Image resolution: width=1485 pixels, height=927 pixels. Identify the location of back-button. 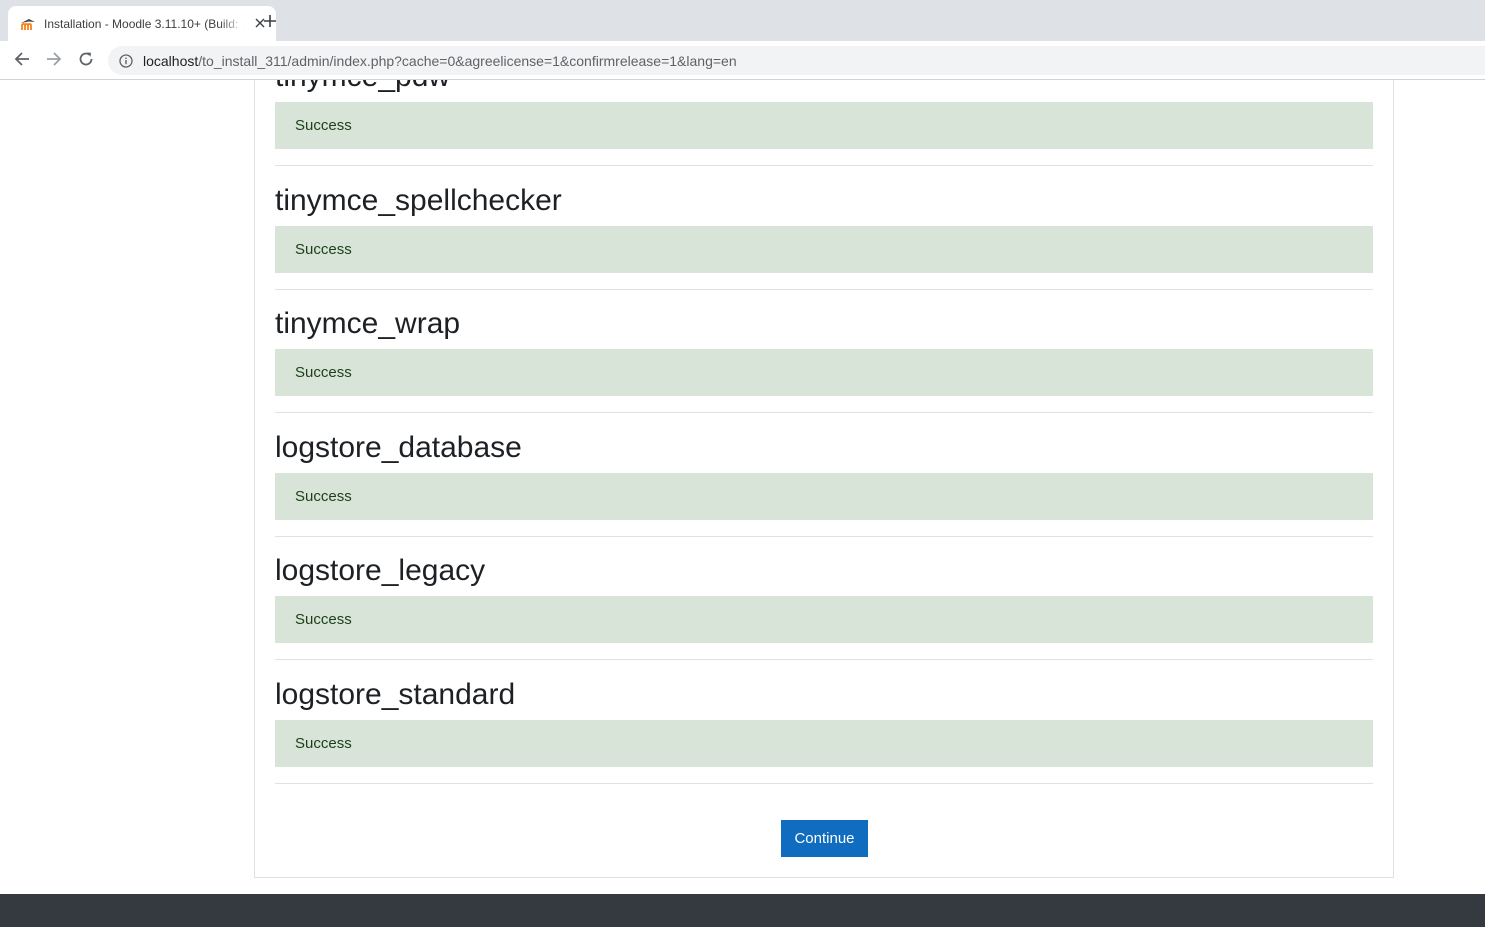
(22, 61).